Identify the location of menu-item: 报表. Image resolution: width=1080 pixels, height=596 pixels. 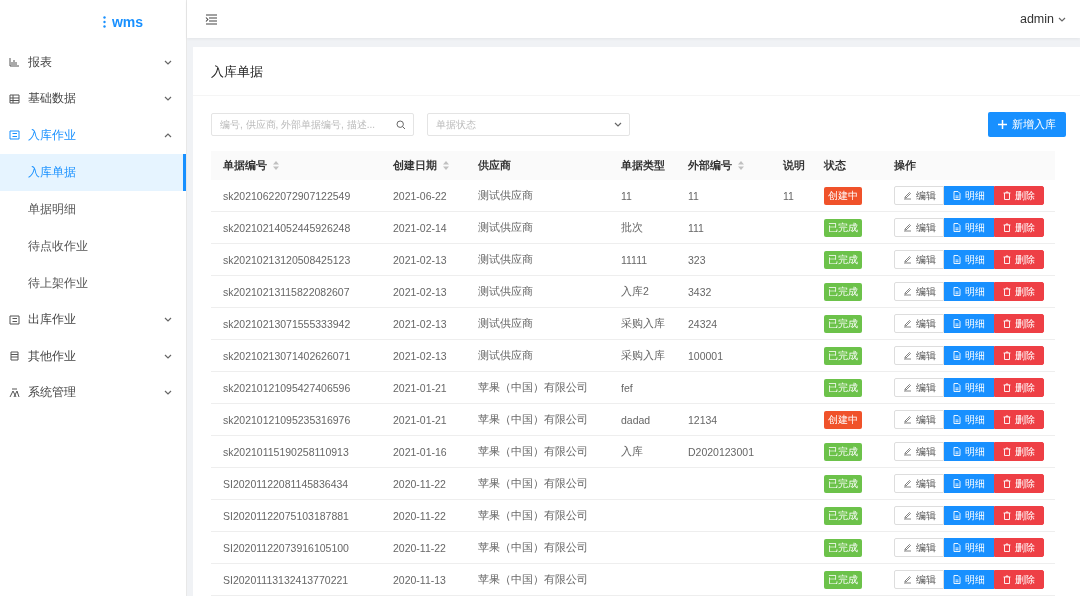
(93, 62).